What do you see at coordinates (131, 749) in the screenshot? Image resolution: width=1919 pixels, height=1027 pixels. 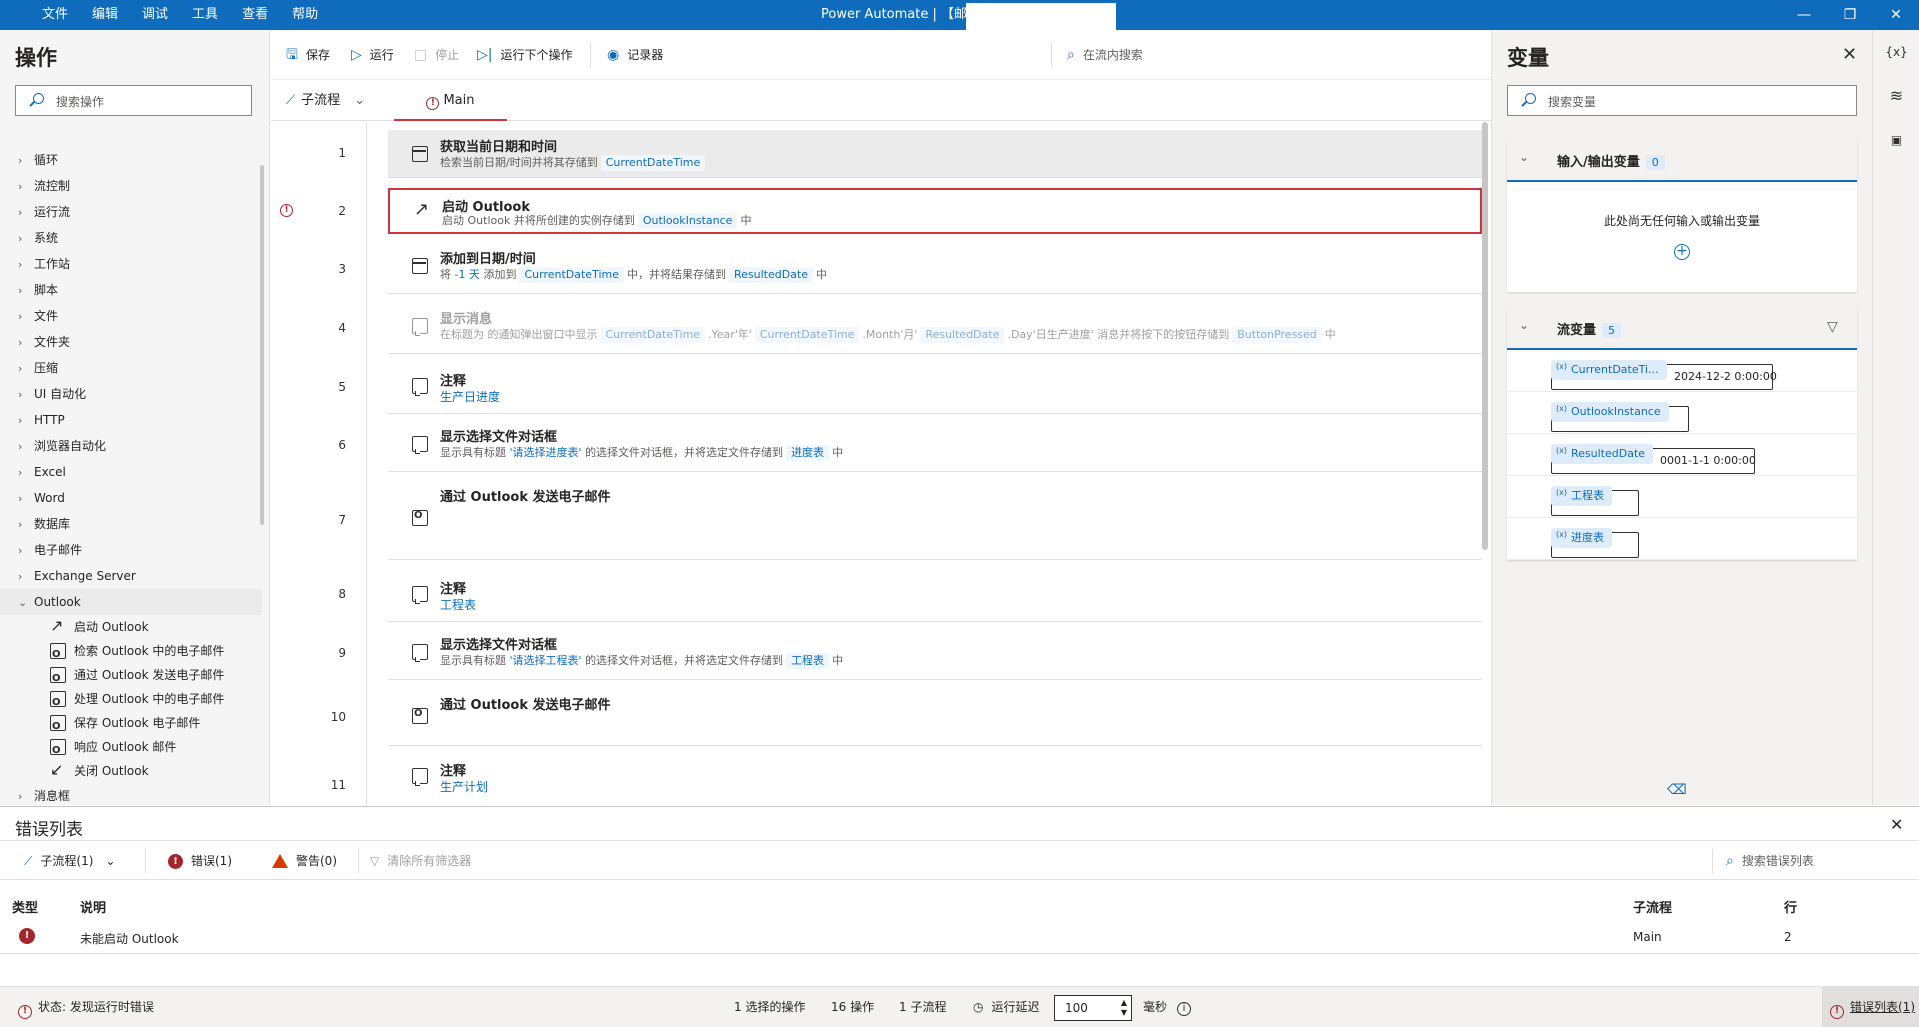 I see `action-respond-outlook-email: 响应 Outlook 邮件` at bounding box center [131, 749].